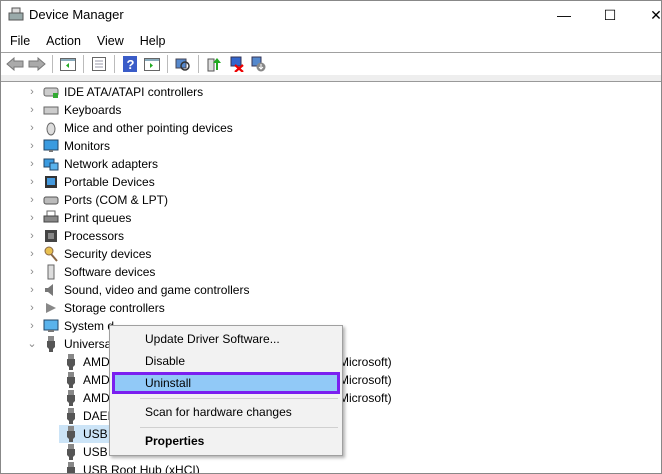  Describe the element at coordinates (37, 64) in the screenshot. I see `forward-icon` at that location.